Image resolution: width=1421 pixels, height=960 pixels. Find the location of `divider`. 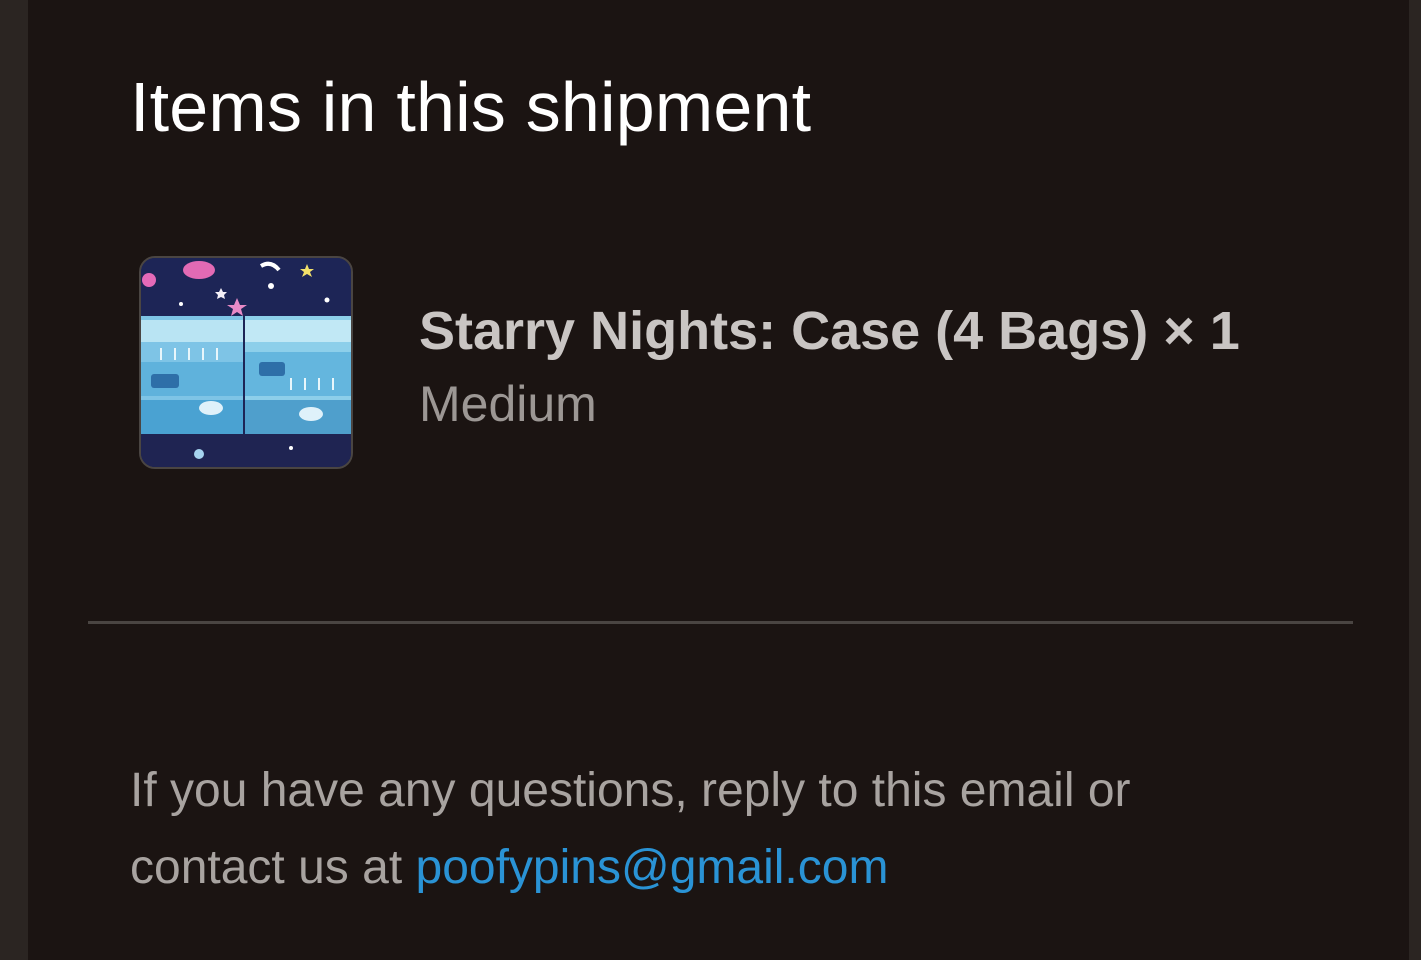

divider is located at coordinates (720, 622).